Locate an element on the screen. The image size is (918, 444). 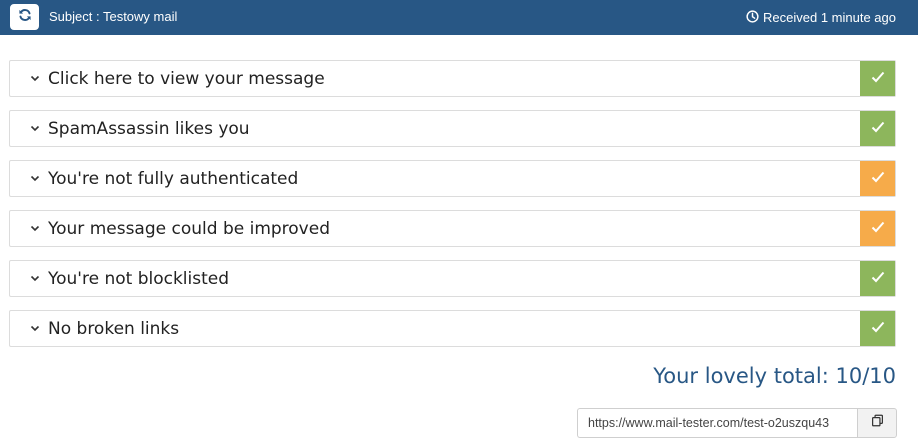
received-text: Received 1 minute ago is located at coordinates (829, 17).